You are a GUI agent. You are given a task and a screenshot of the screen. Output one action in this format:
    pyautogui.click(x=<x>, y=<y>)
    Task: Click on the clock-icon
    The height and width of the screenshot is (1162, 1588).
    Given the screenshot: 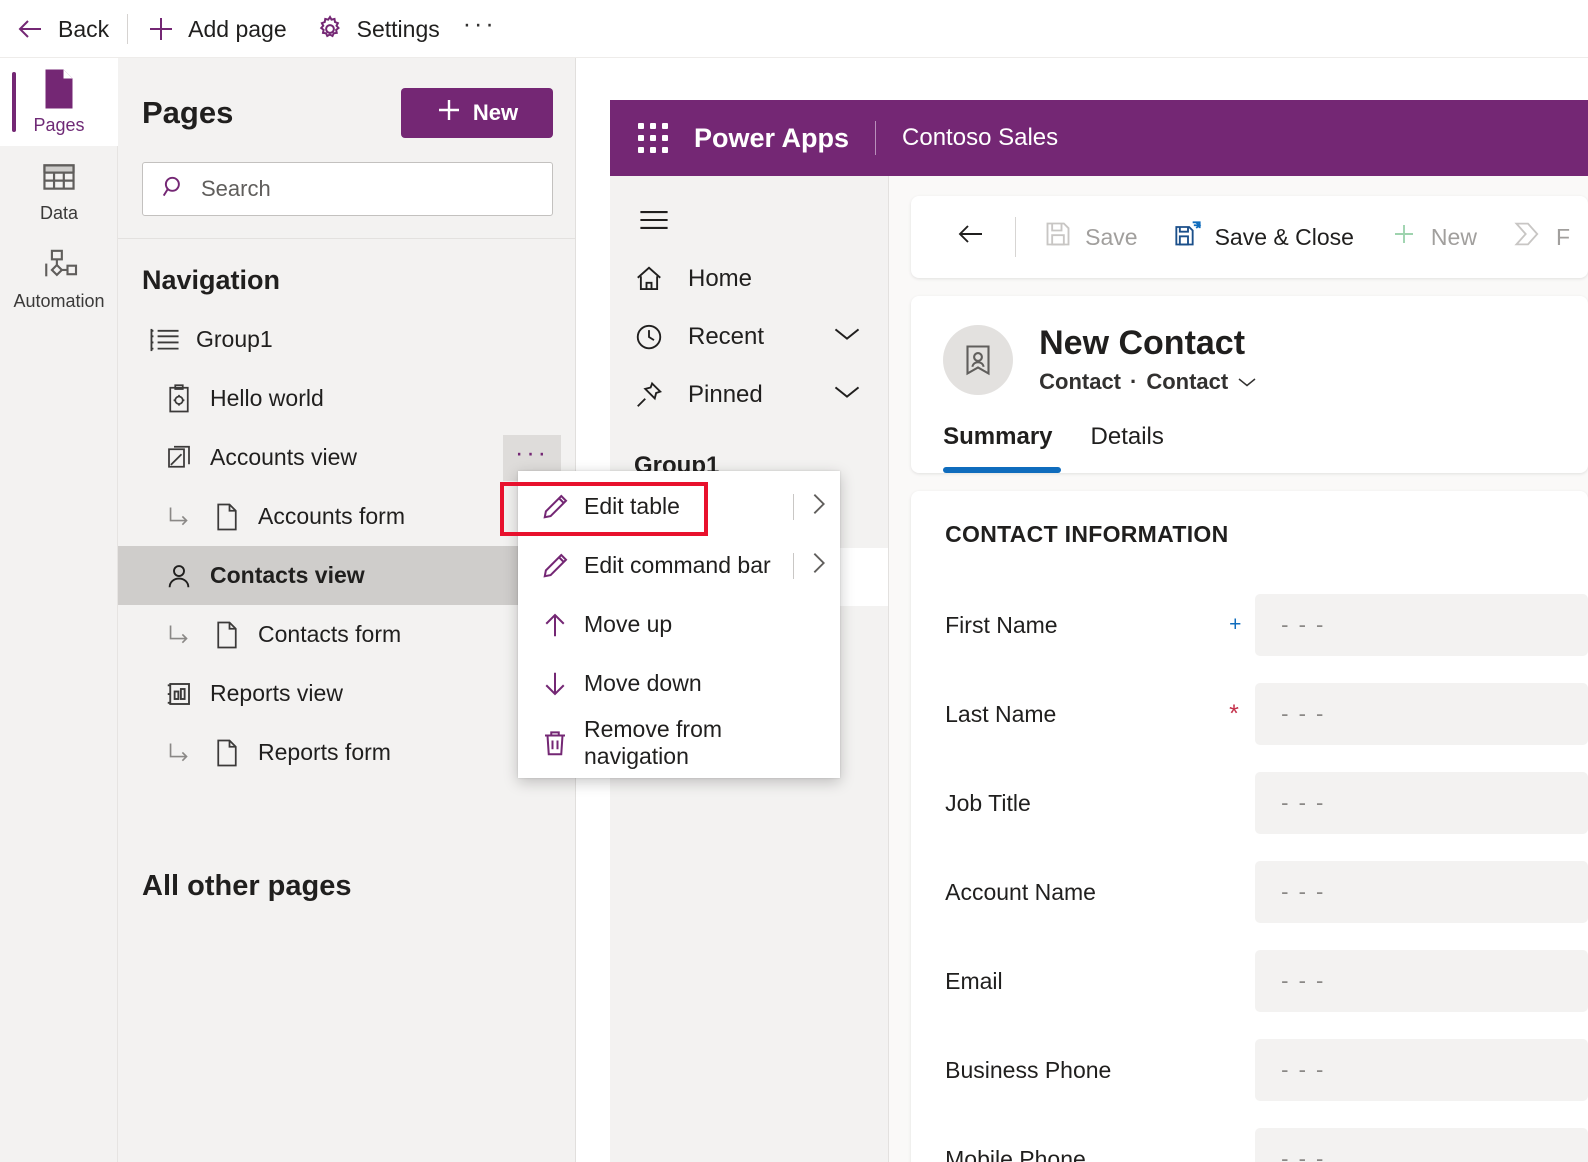 What is the action you would take?
    pyautogui.click(x=661, y=337)
    